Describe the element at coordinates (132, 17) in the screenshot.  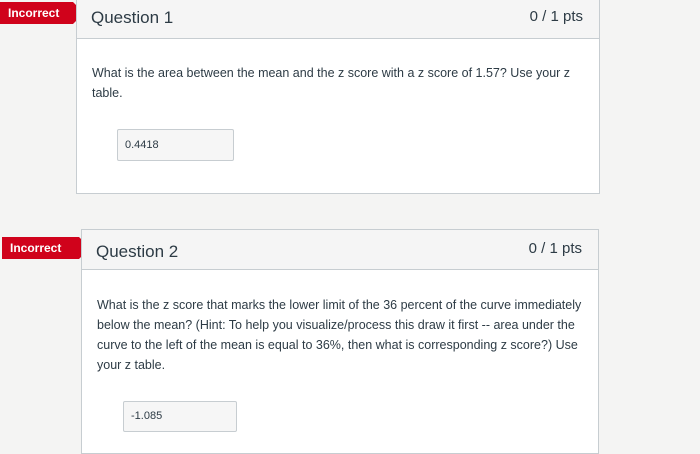
I see `question-1-title: Question 1` at that location.